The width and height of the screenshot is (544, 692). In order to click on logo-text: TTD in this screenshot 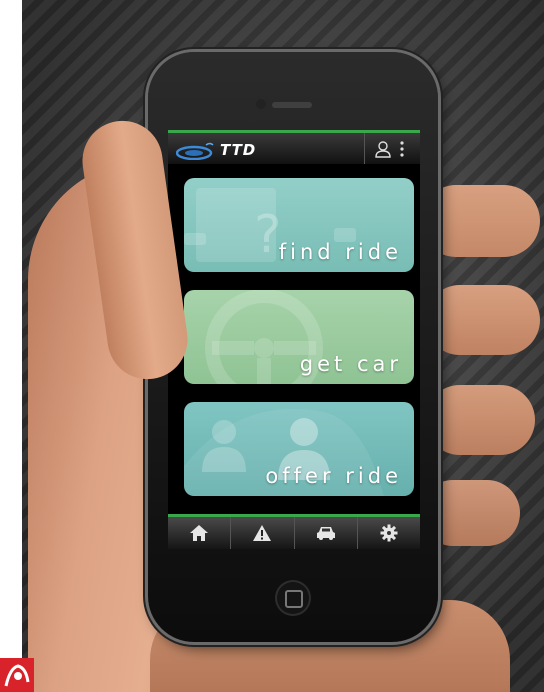, I will do `click(238, 150)`.